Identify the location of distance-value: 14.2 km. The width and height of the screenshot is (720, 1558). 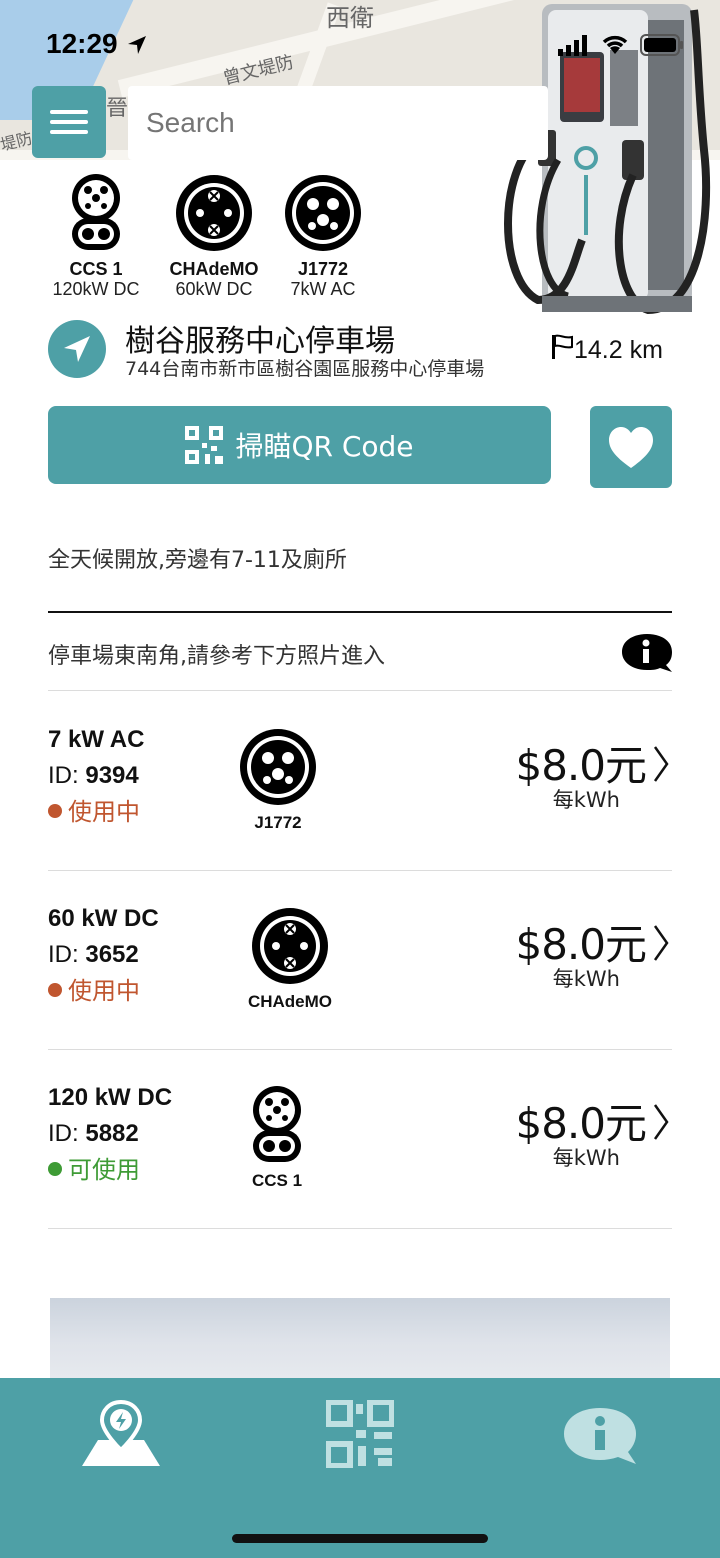
(618, 350).